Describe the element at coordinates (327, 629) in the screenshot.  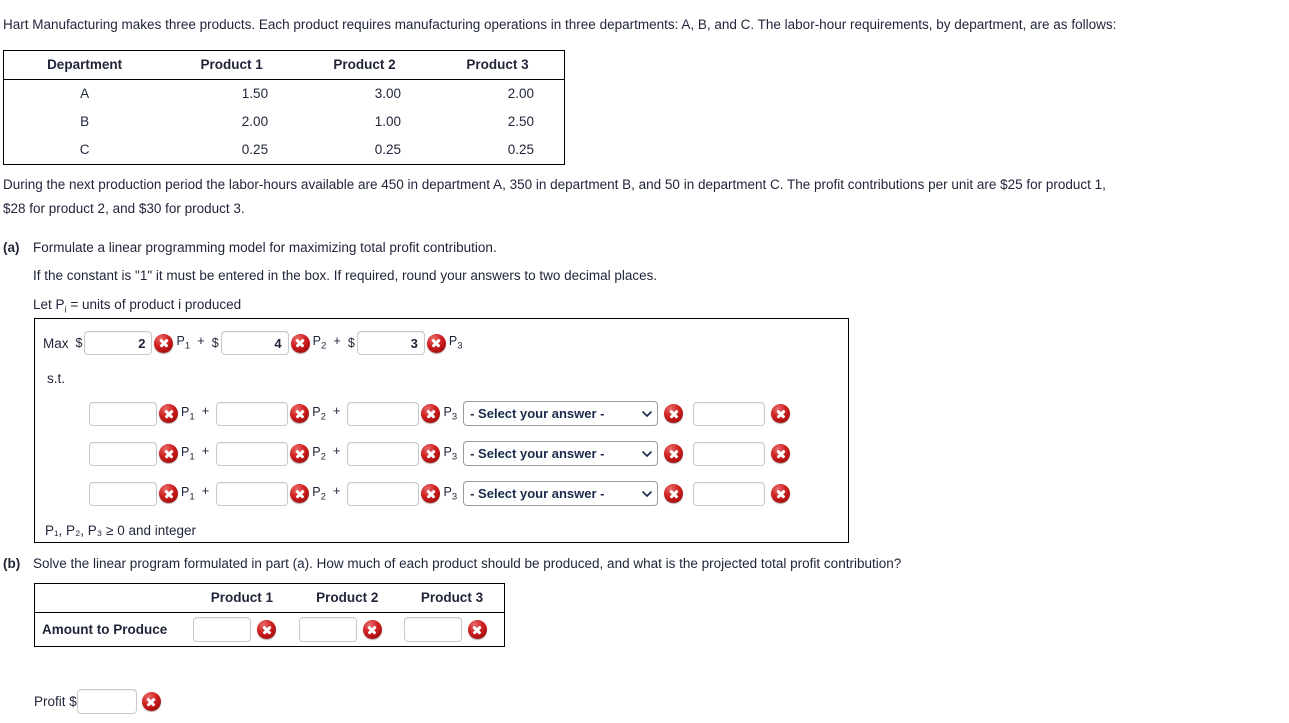
I see `amount-product-2-input` at that location.